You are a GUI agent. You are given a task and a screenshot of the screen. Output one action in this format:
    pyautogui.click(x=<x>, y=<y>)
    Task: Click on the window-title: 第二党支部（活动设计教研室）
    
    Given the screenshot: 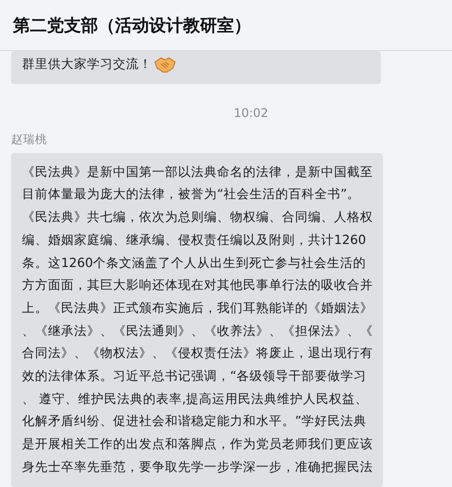 What is the action you would take?
    pyautogui.click(x=132, y=25)
    